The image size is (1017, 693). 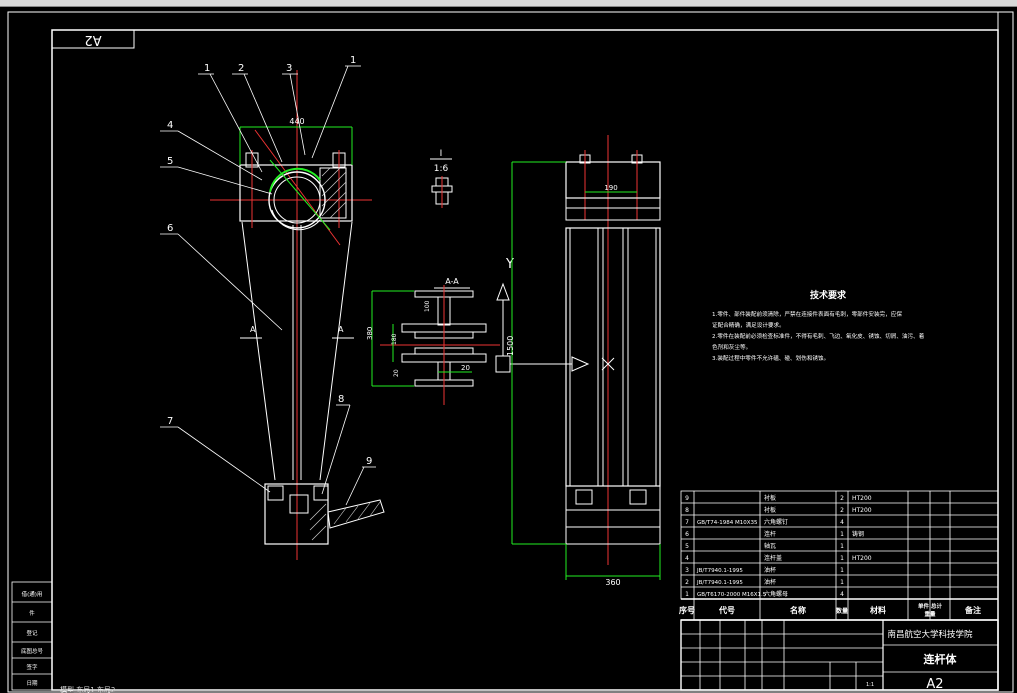 I want to click on balloon-leaders, so click(x=268, y=285).